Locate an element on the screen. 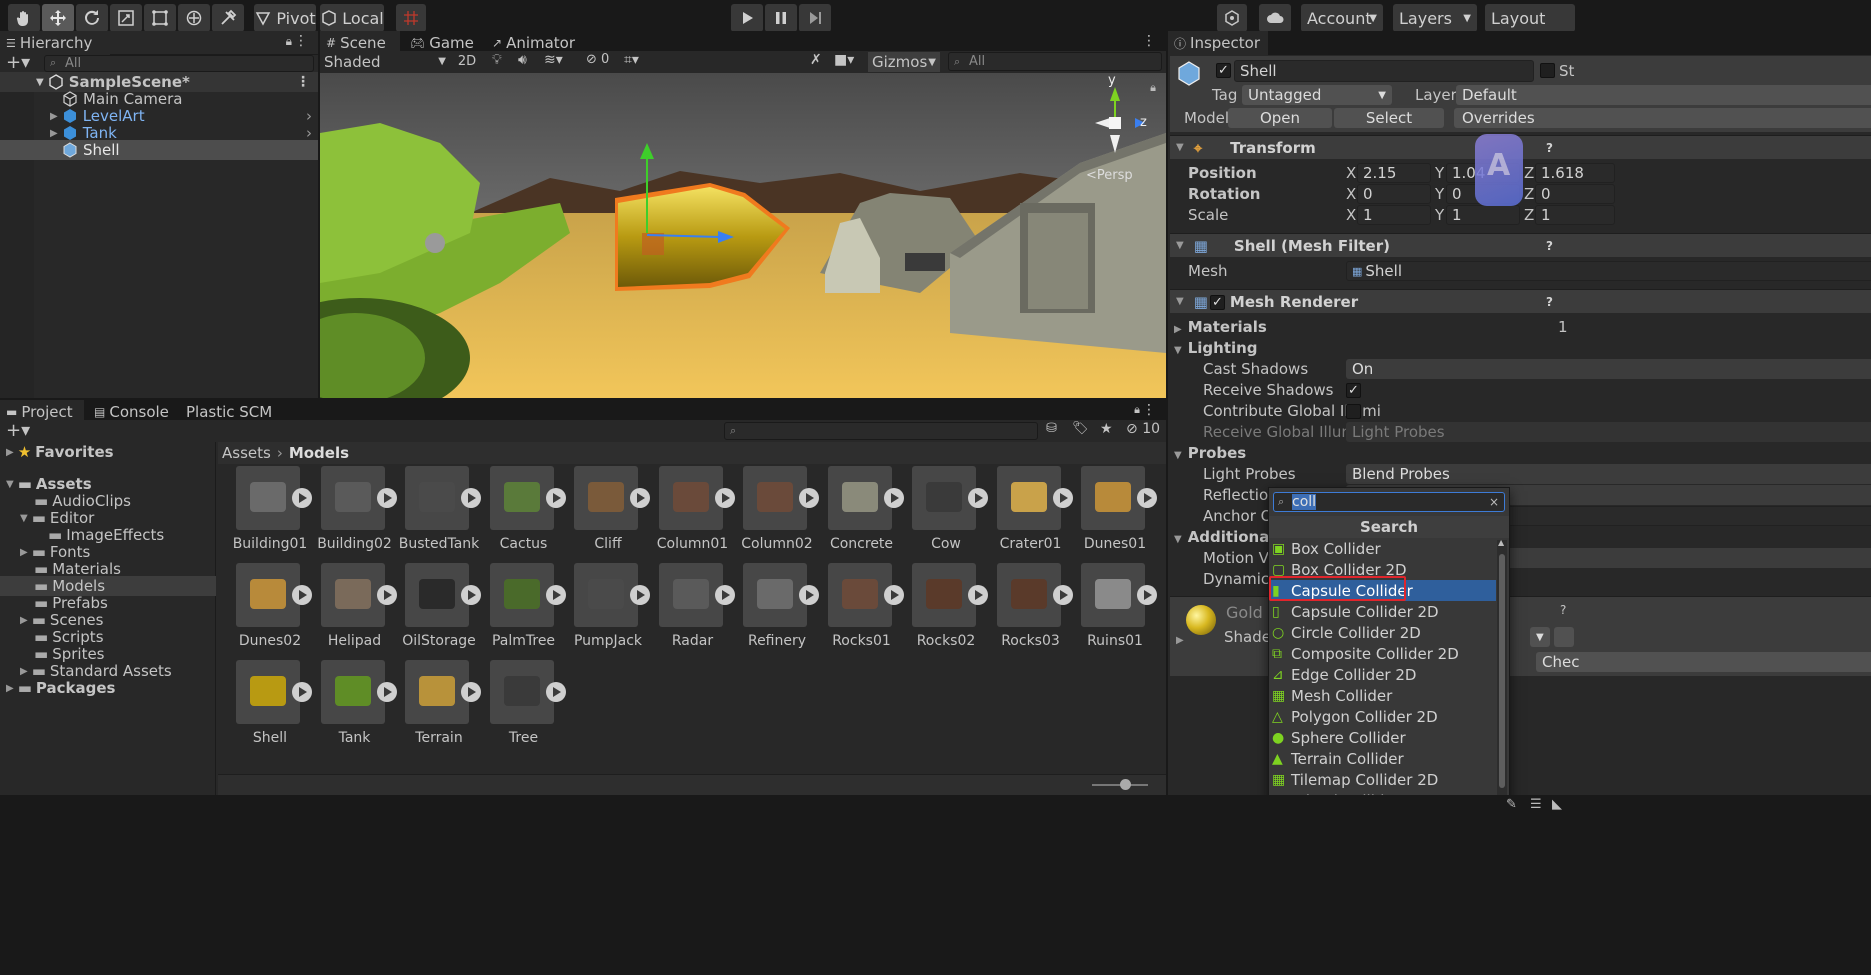 This screenshot has height=975, width=1871. overrides-dropdown: Overrides is located at coordinates (1662, 118).